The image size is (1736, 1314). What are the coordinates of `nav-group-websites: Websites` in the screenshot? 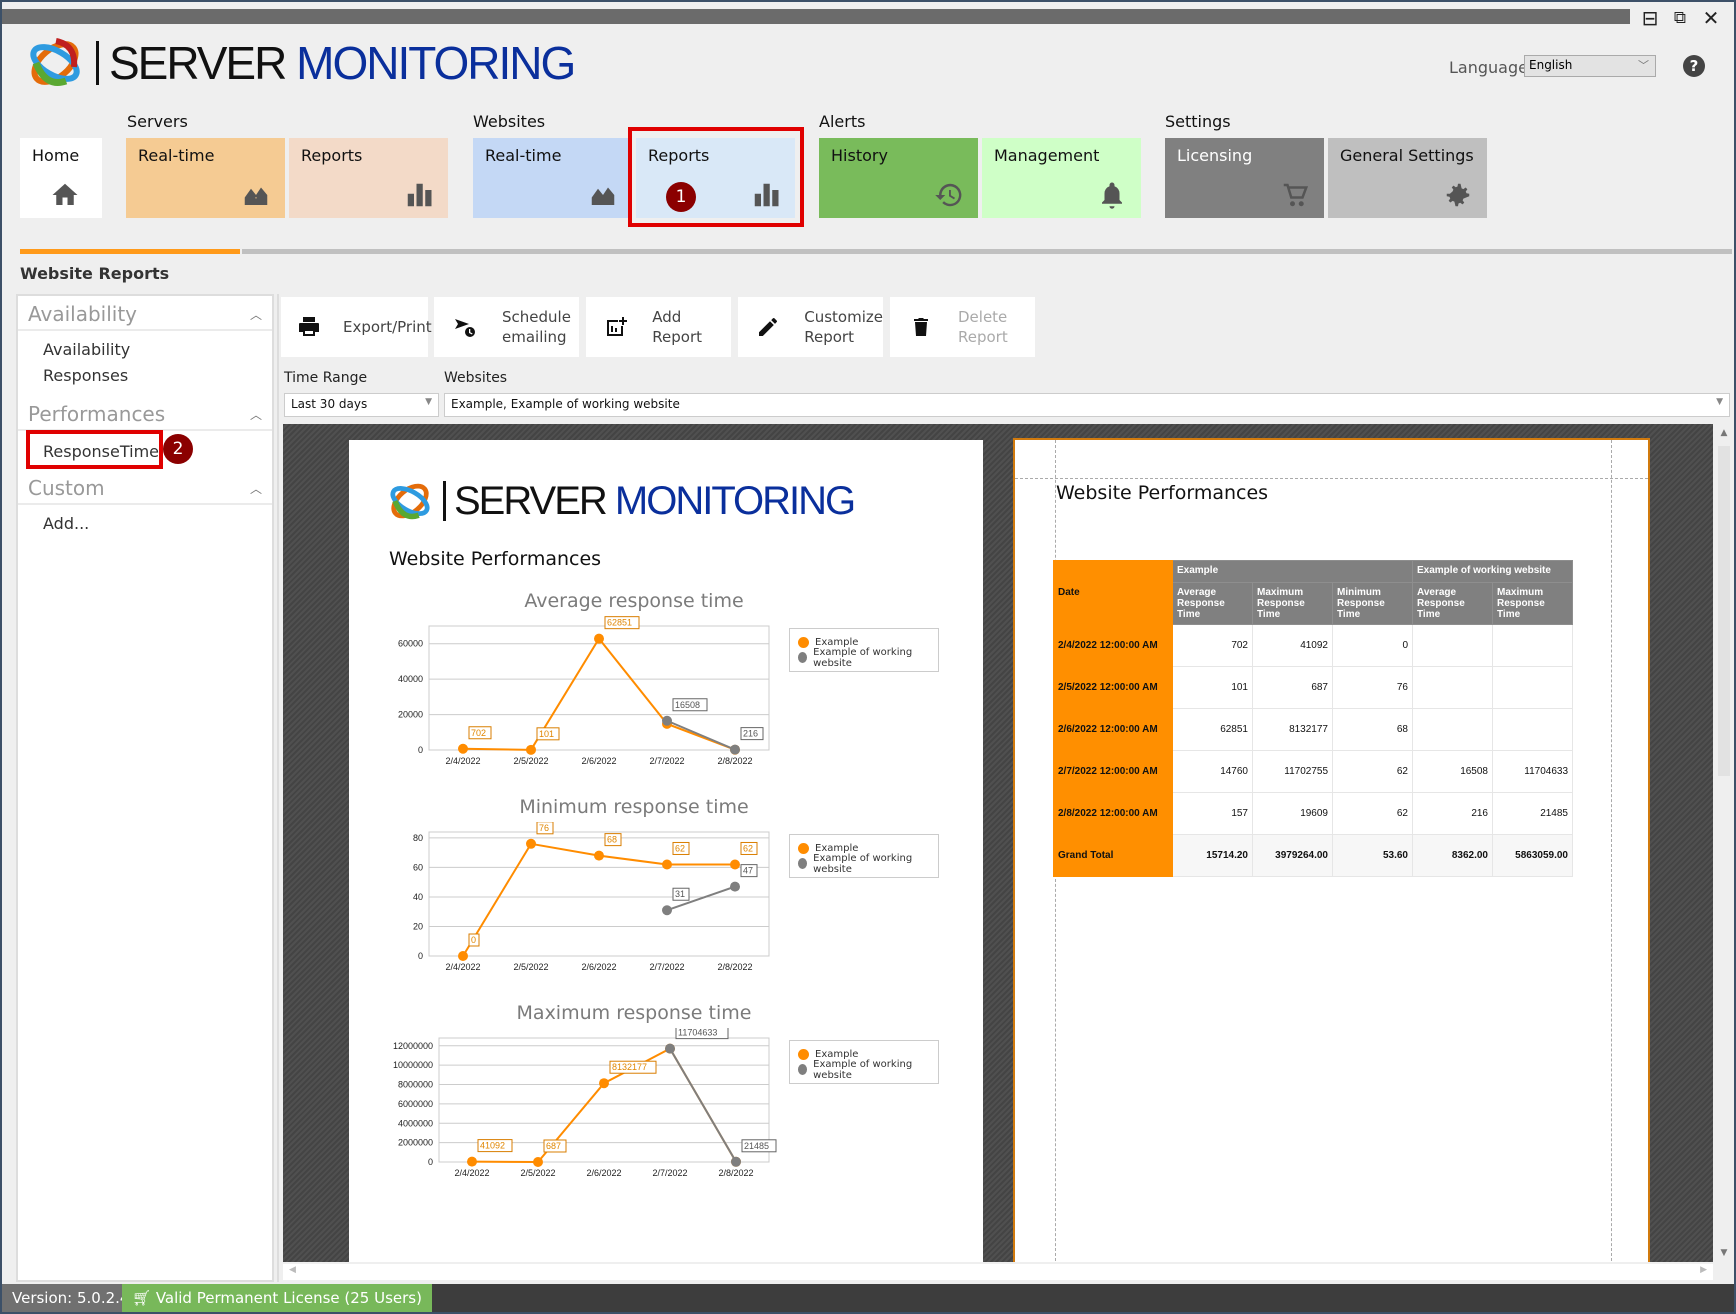 It's located at (509, 121).